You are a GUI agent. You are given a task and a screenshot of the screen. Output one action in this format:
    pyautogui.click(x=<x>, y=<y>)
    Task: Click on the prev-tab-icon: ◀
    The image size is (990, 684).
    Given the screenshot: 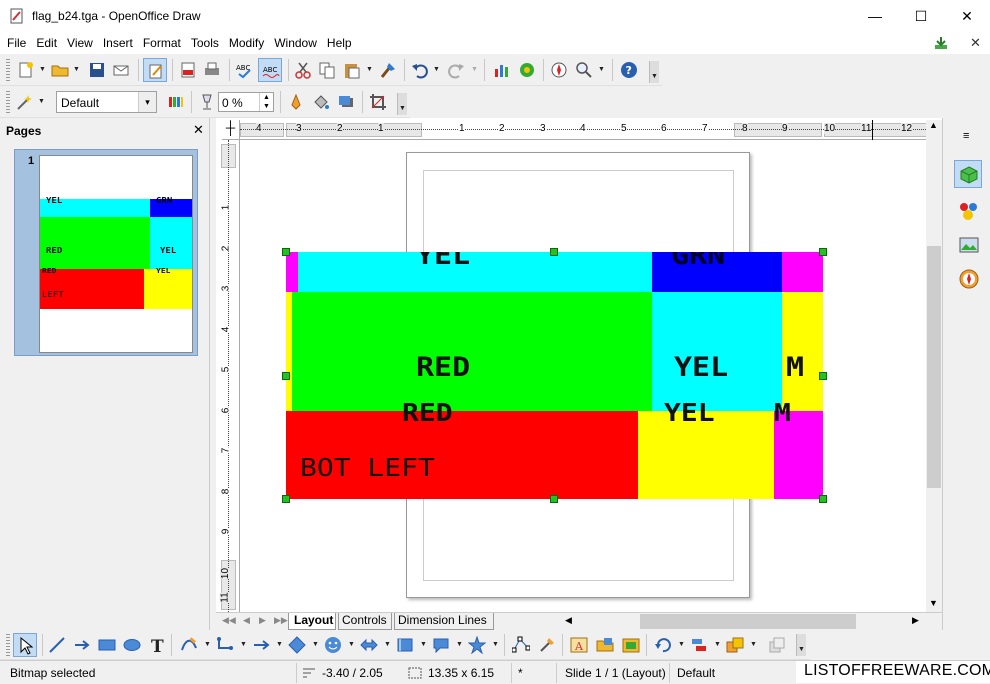 What is the action you would take?
    pyautogui.click(x=246, y=620)
    